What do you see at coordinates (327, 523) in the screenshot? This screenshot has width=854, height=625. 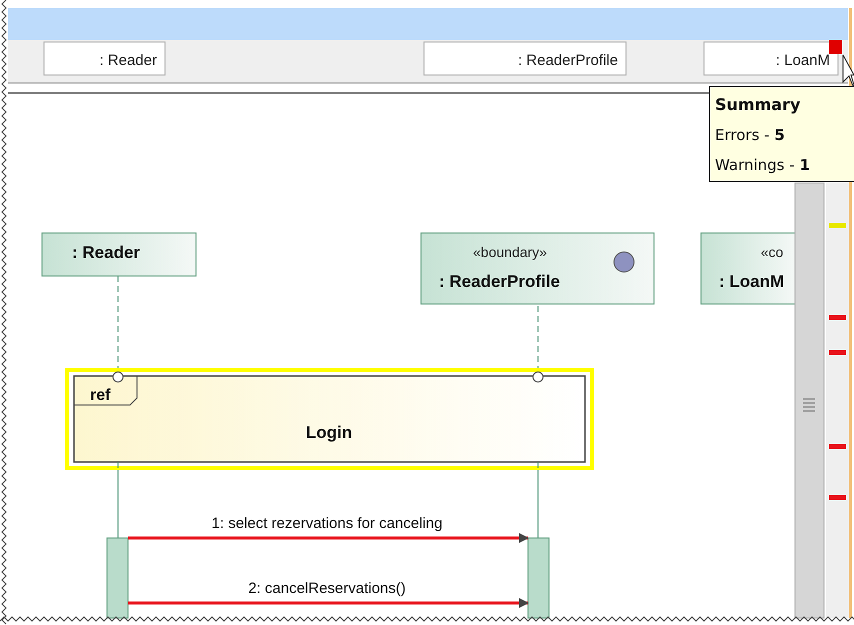 I see `message-label: 1: select rezervations for canceling` at bounding box center [327, 523].